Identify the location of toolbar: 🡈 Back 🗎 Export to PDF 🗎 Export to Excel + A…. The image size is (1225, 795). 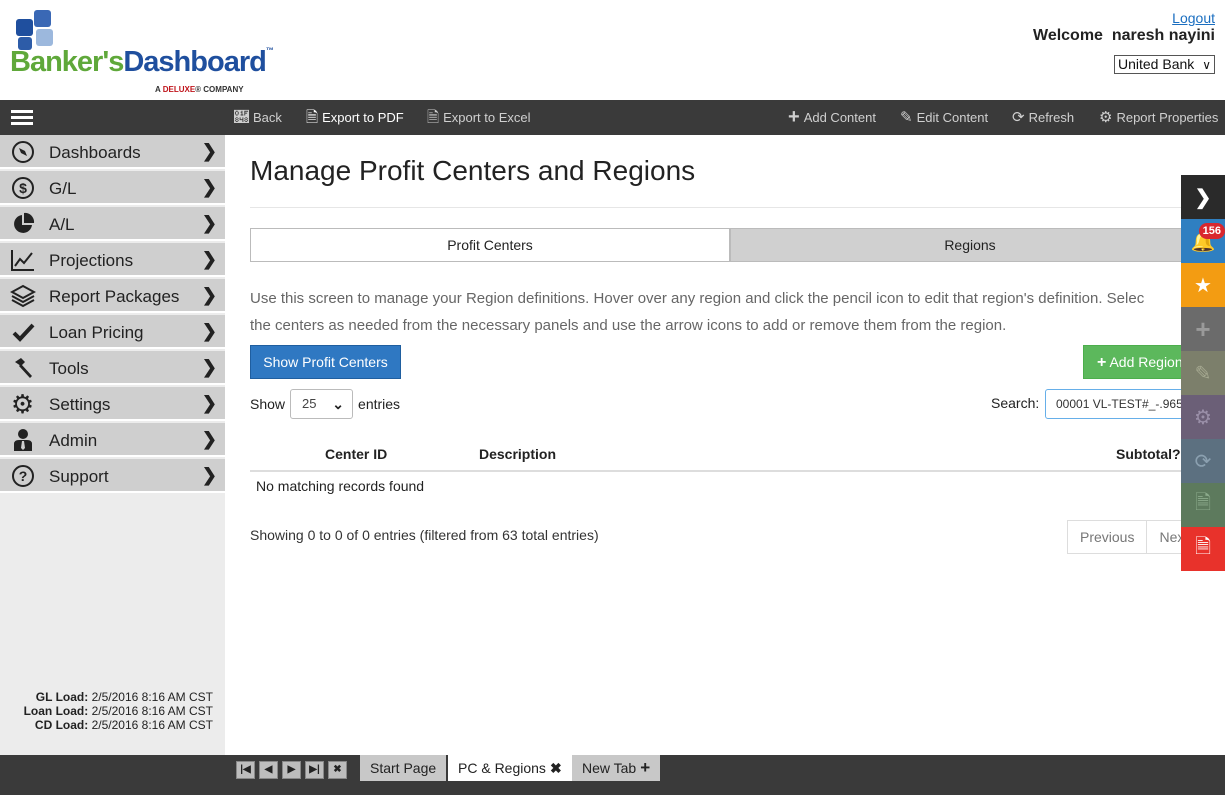
(612, 117).